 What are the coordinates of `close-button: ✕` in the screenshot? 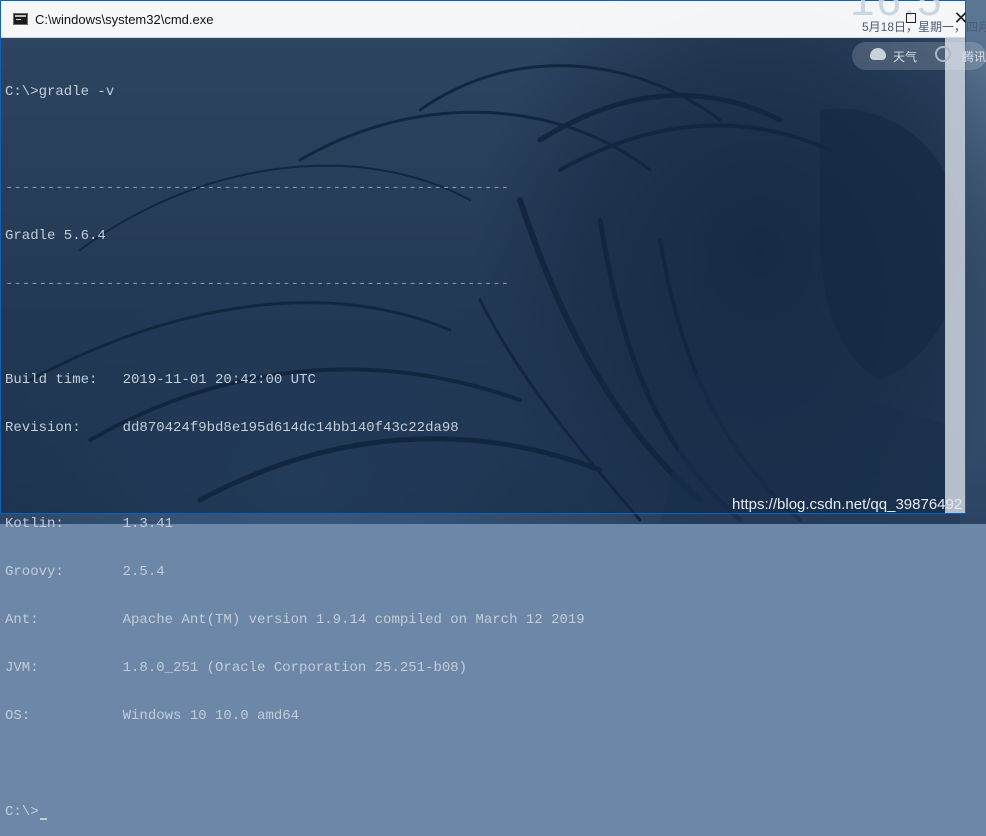 It's located at (961, 18).